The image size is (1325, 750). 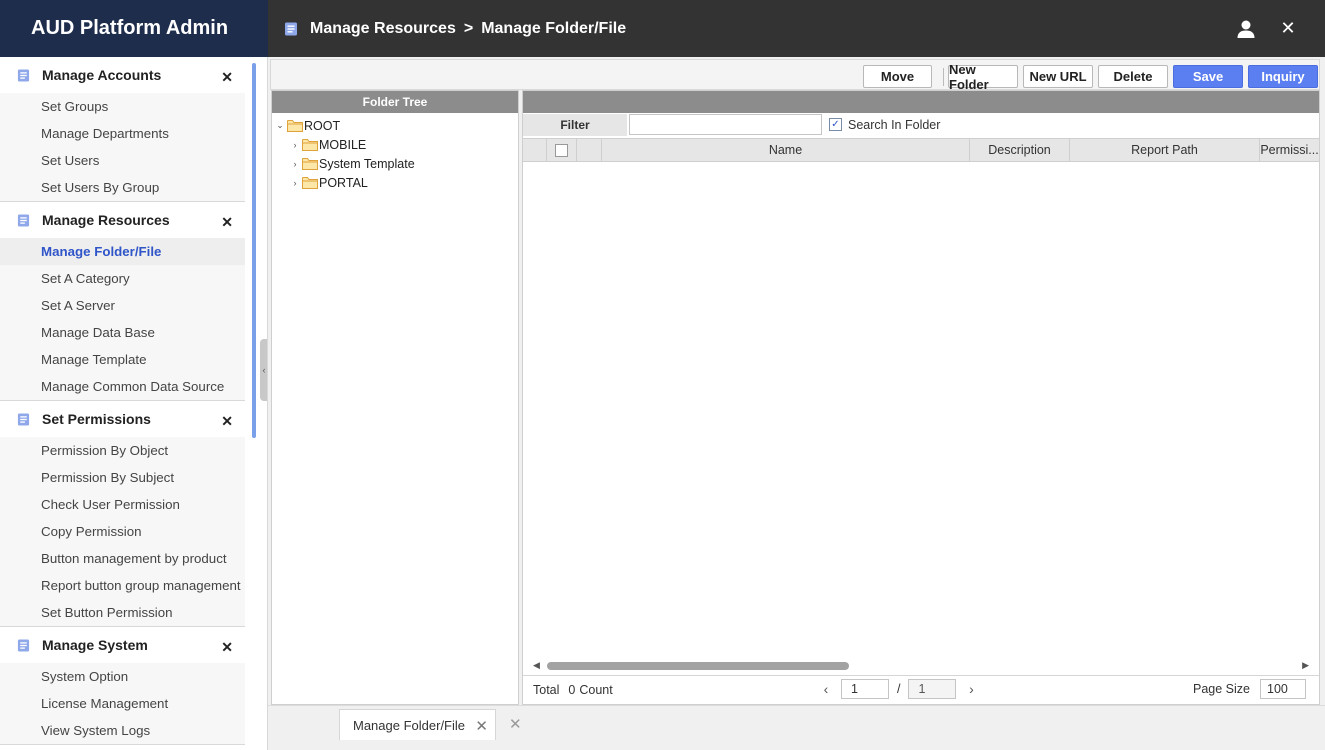 What do you see at coordinates (1020, 150) in the screenshot?
I see `column-header-description: Description` at bounding box center [1020, 150].